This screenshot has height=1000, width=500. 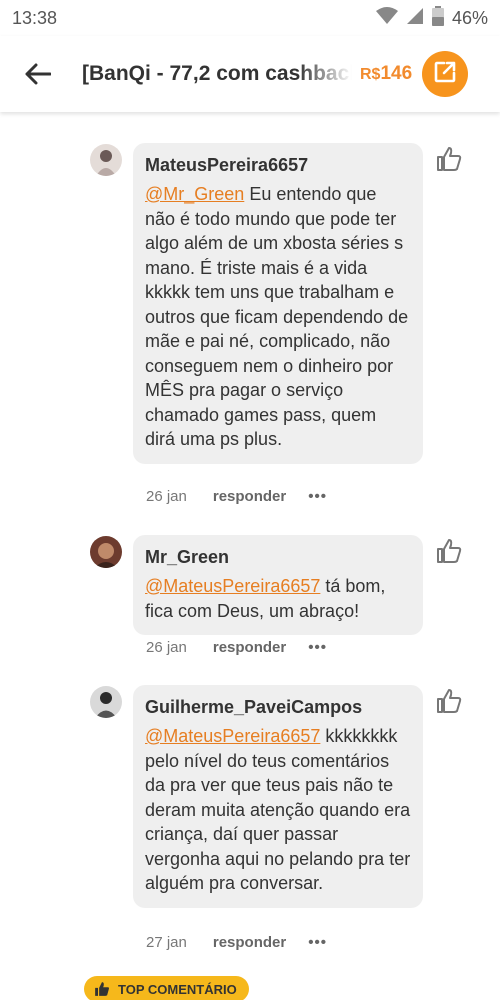 What do you see at coordinates (386, 73) in the screenshot?
I see `cashback-amount: R$146` at bounding box center [386, 73].